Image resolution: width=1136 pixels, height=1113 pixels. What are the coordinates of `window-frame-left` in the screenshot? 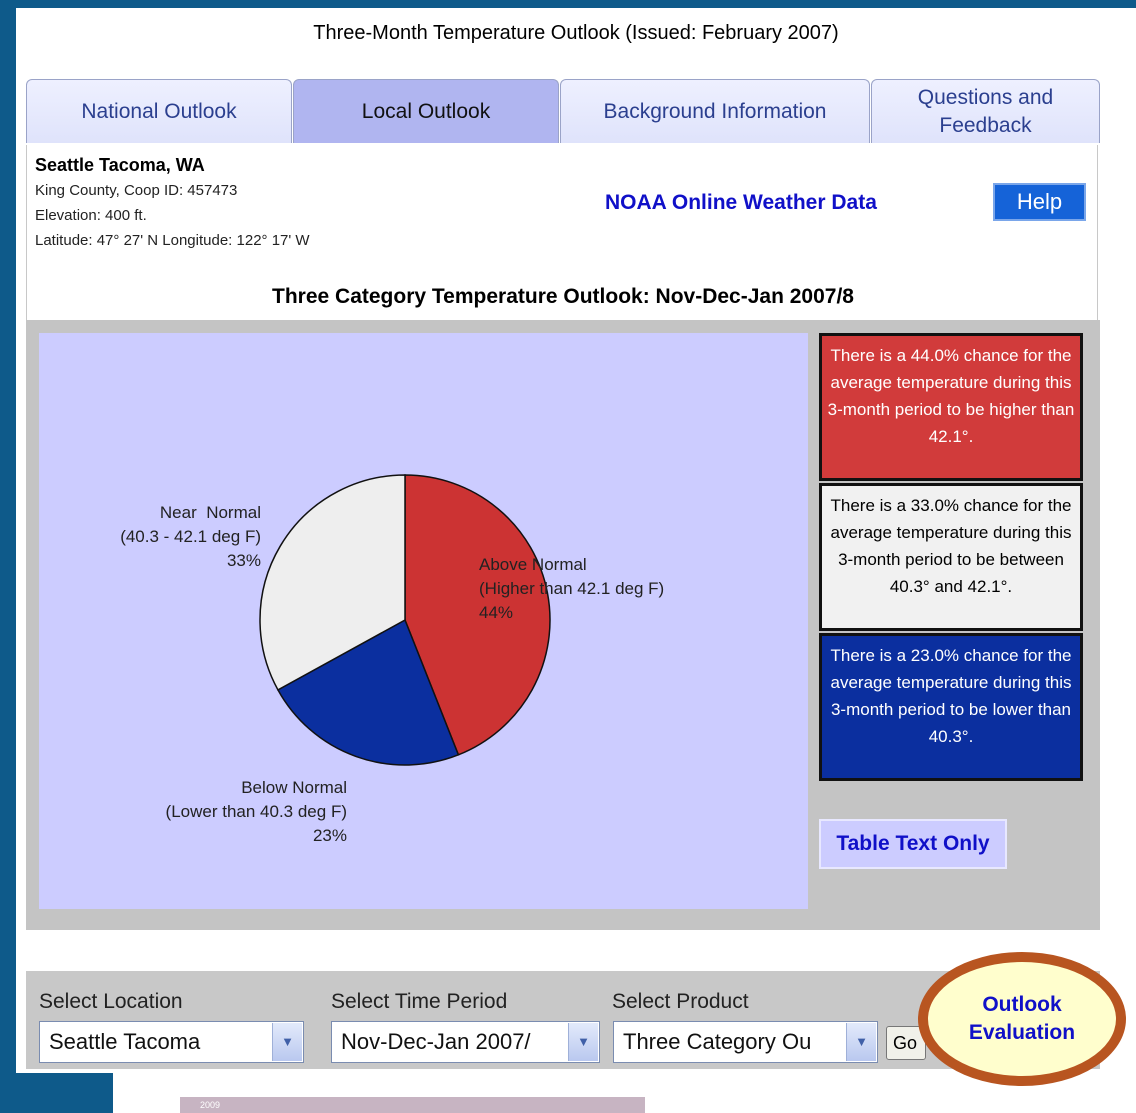 It's located at (8, 556).